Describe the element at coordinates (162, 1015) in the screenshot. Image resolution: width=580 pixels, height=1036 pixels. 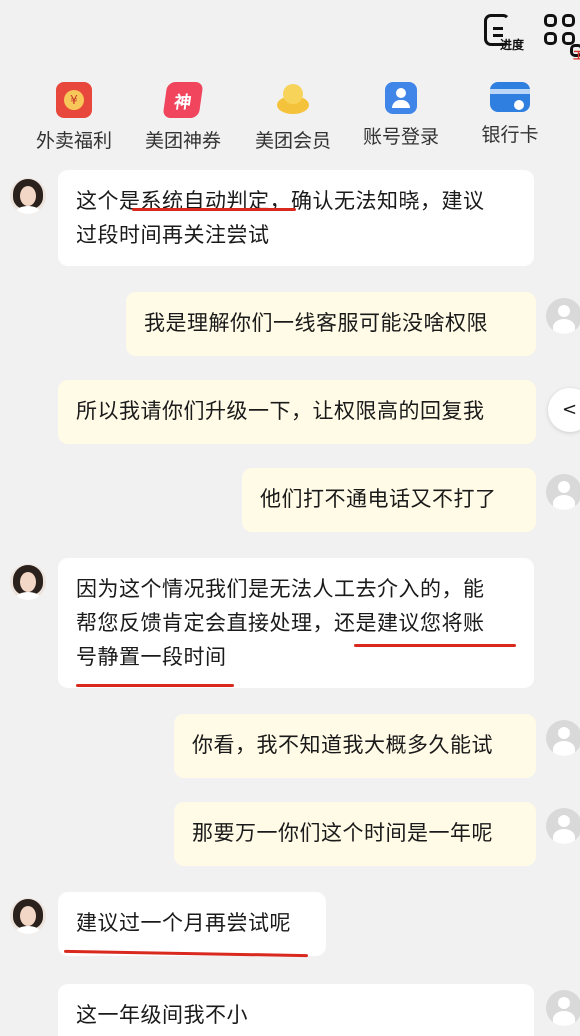
I see `message-line: 这一年级间我不小` at that location.